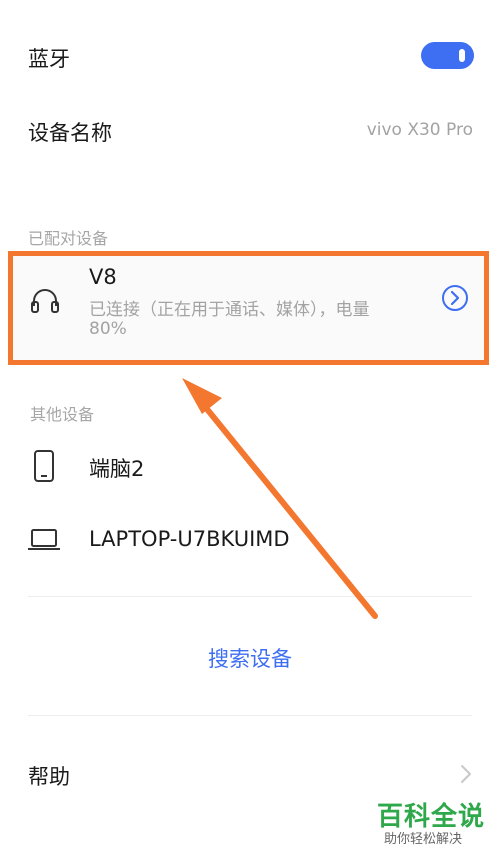 The width and height of the screenshot is (500, 856). Describe the element at coordinates (68, 238) in the screenshot. I see `paired-devices-section-label: 已配对设备` at that location.